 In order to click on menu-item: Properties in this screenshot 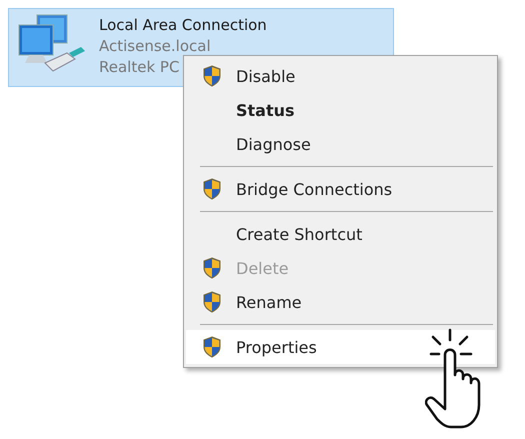, I will do `click(340, 347)`.